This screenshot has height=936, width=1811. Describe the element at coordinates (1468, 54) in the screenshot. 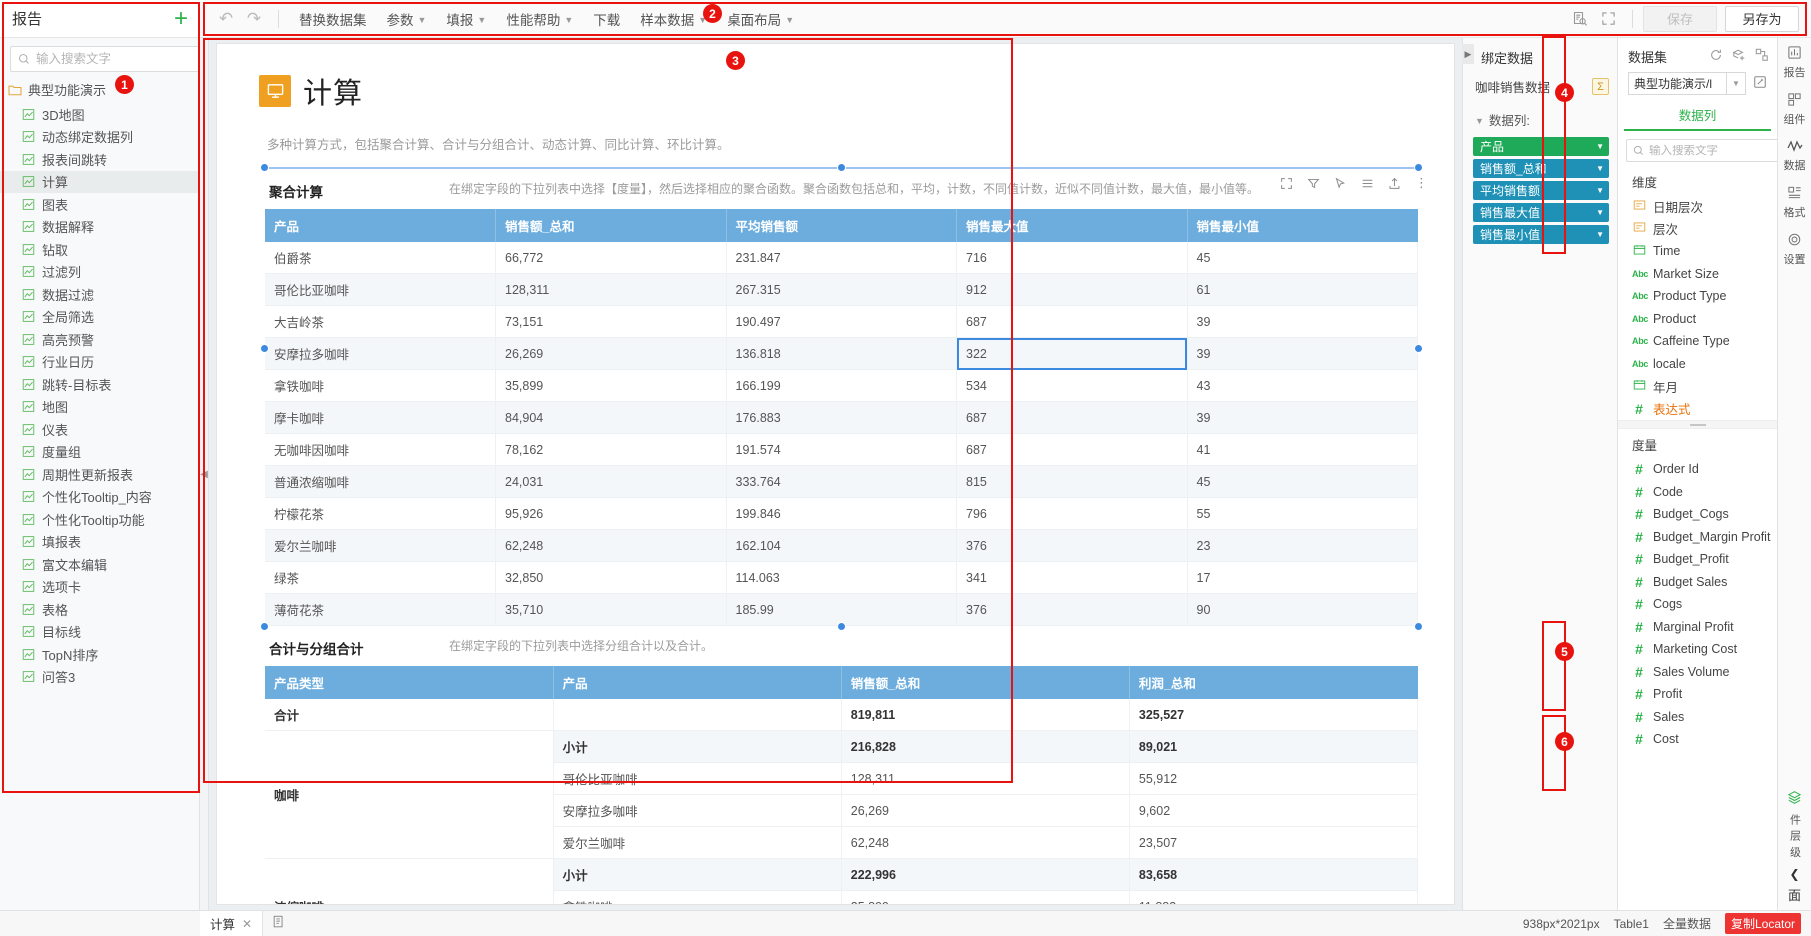

I see `binding-collapse-icon: ▶` at that location.